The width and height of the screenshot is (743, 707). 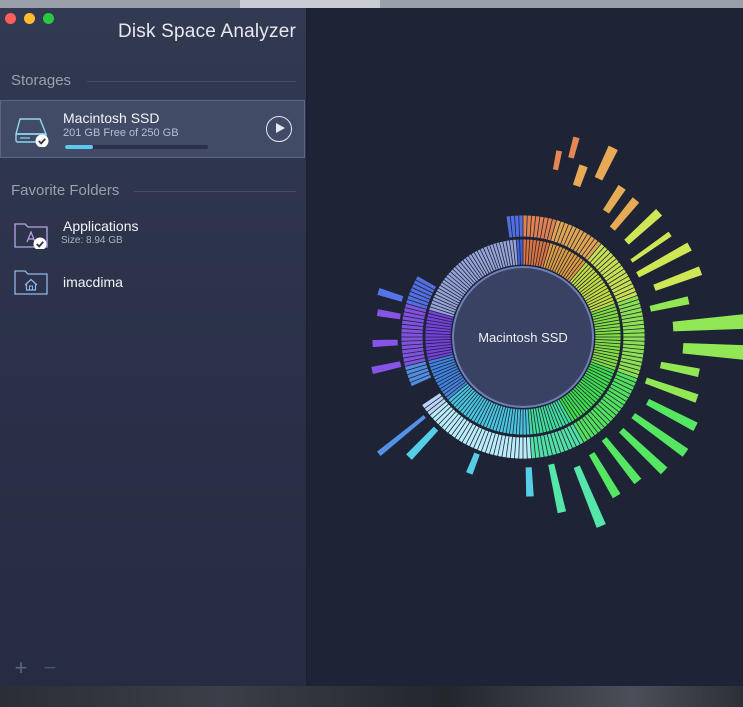 I want to click on storages-header: Storages, so click(x=41, y=80).